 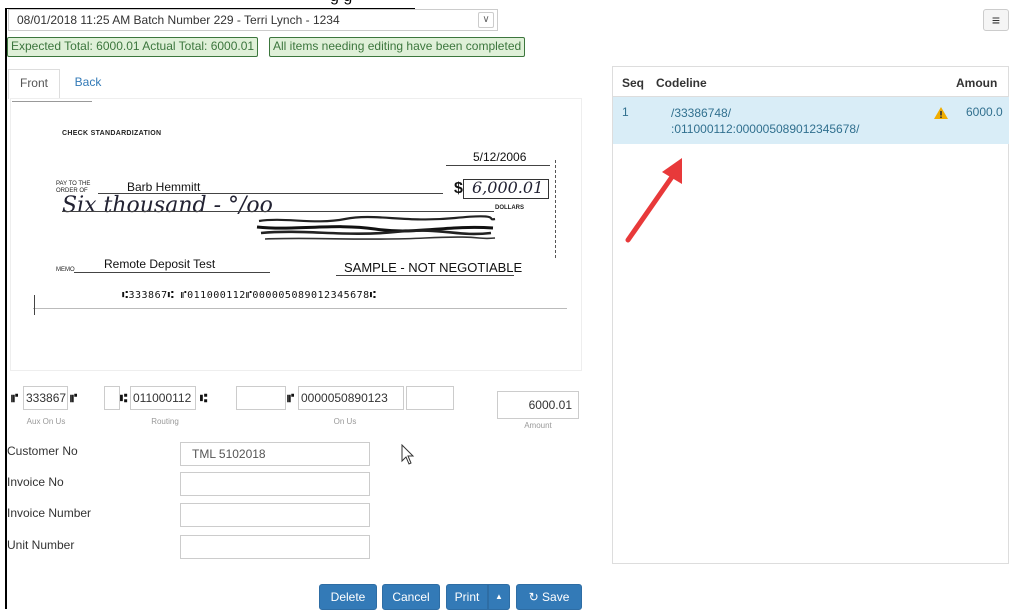 I want to click on cancel-button: Cancel, so click(x=411, y=597).